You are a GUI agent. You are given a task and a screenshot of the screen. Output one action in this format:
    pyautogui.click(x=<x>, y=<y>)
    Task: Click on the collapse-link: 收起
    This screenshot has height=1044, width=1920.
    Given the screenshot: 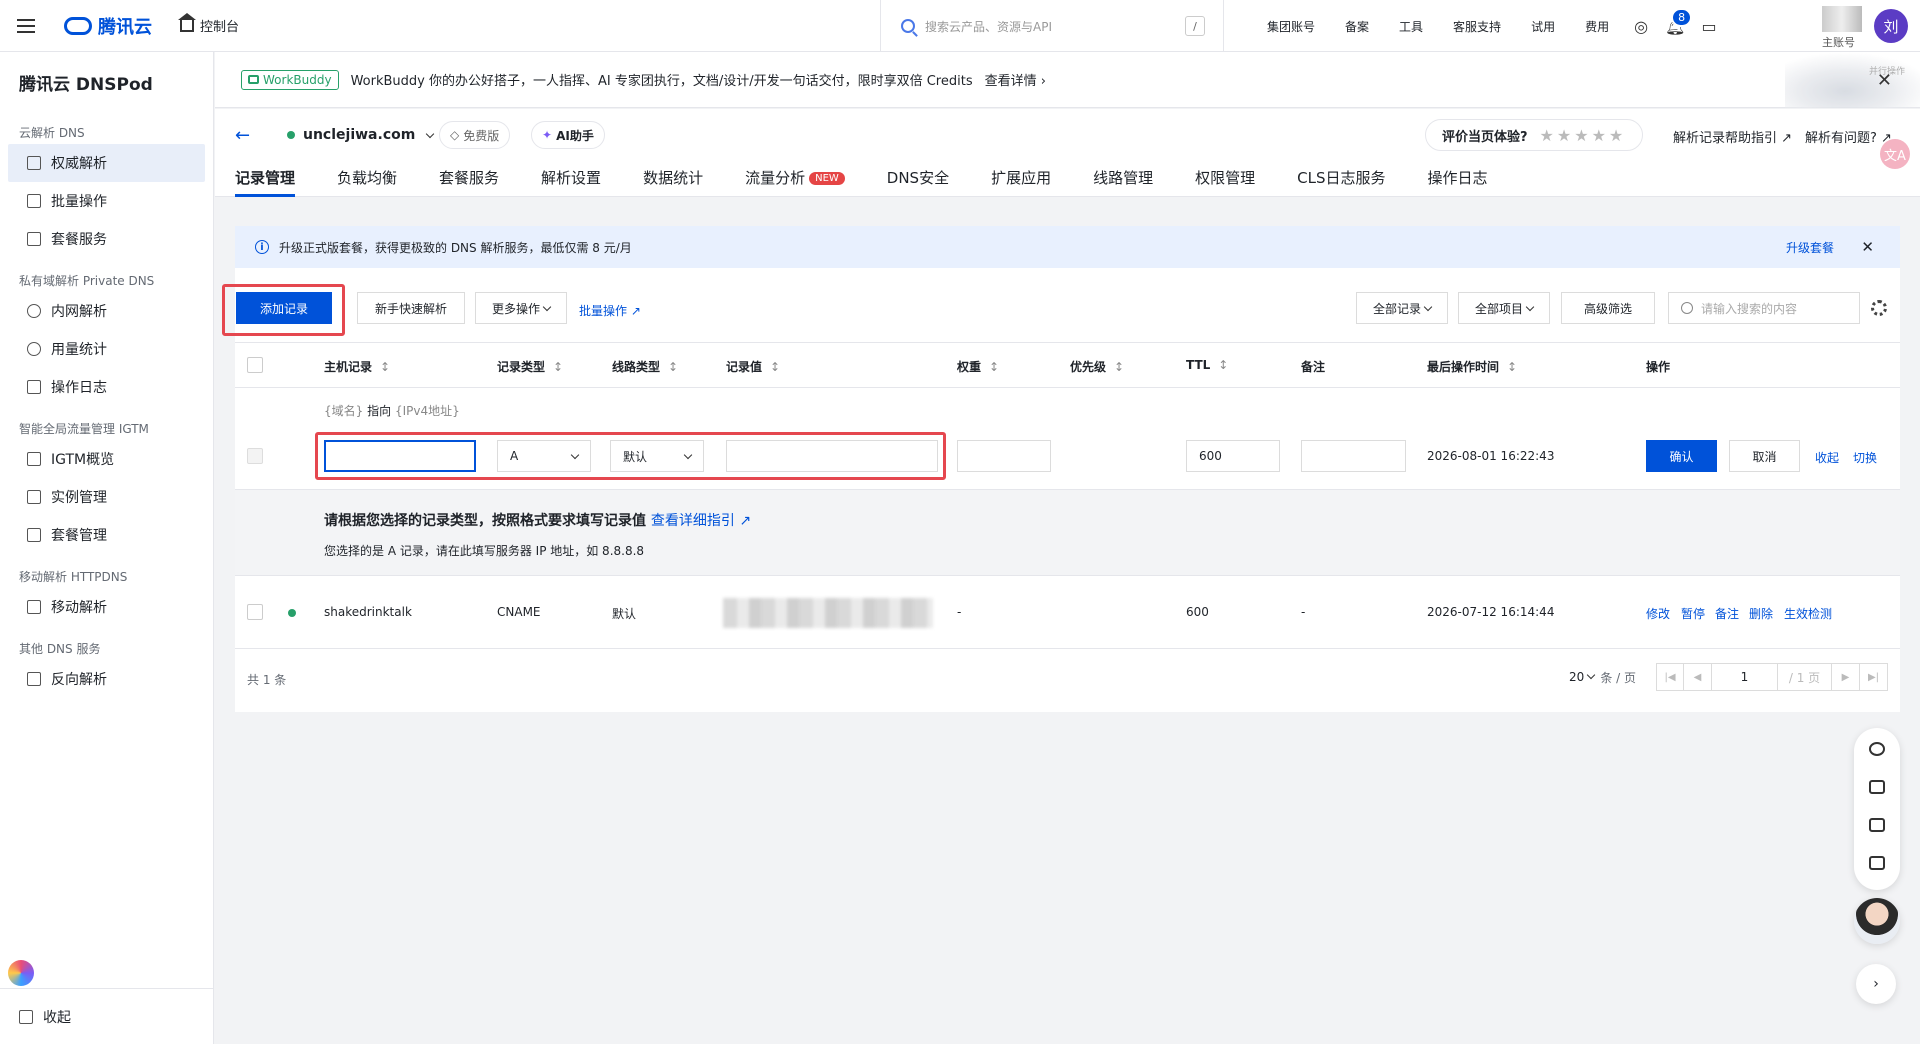 What is the action you would take?
    pyautogui.click(x=1827, y=457)
    